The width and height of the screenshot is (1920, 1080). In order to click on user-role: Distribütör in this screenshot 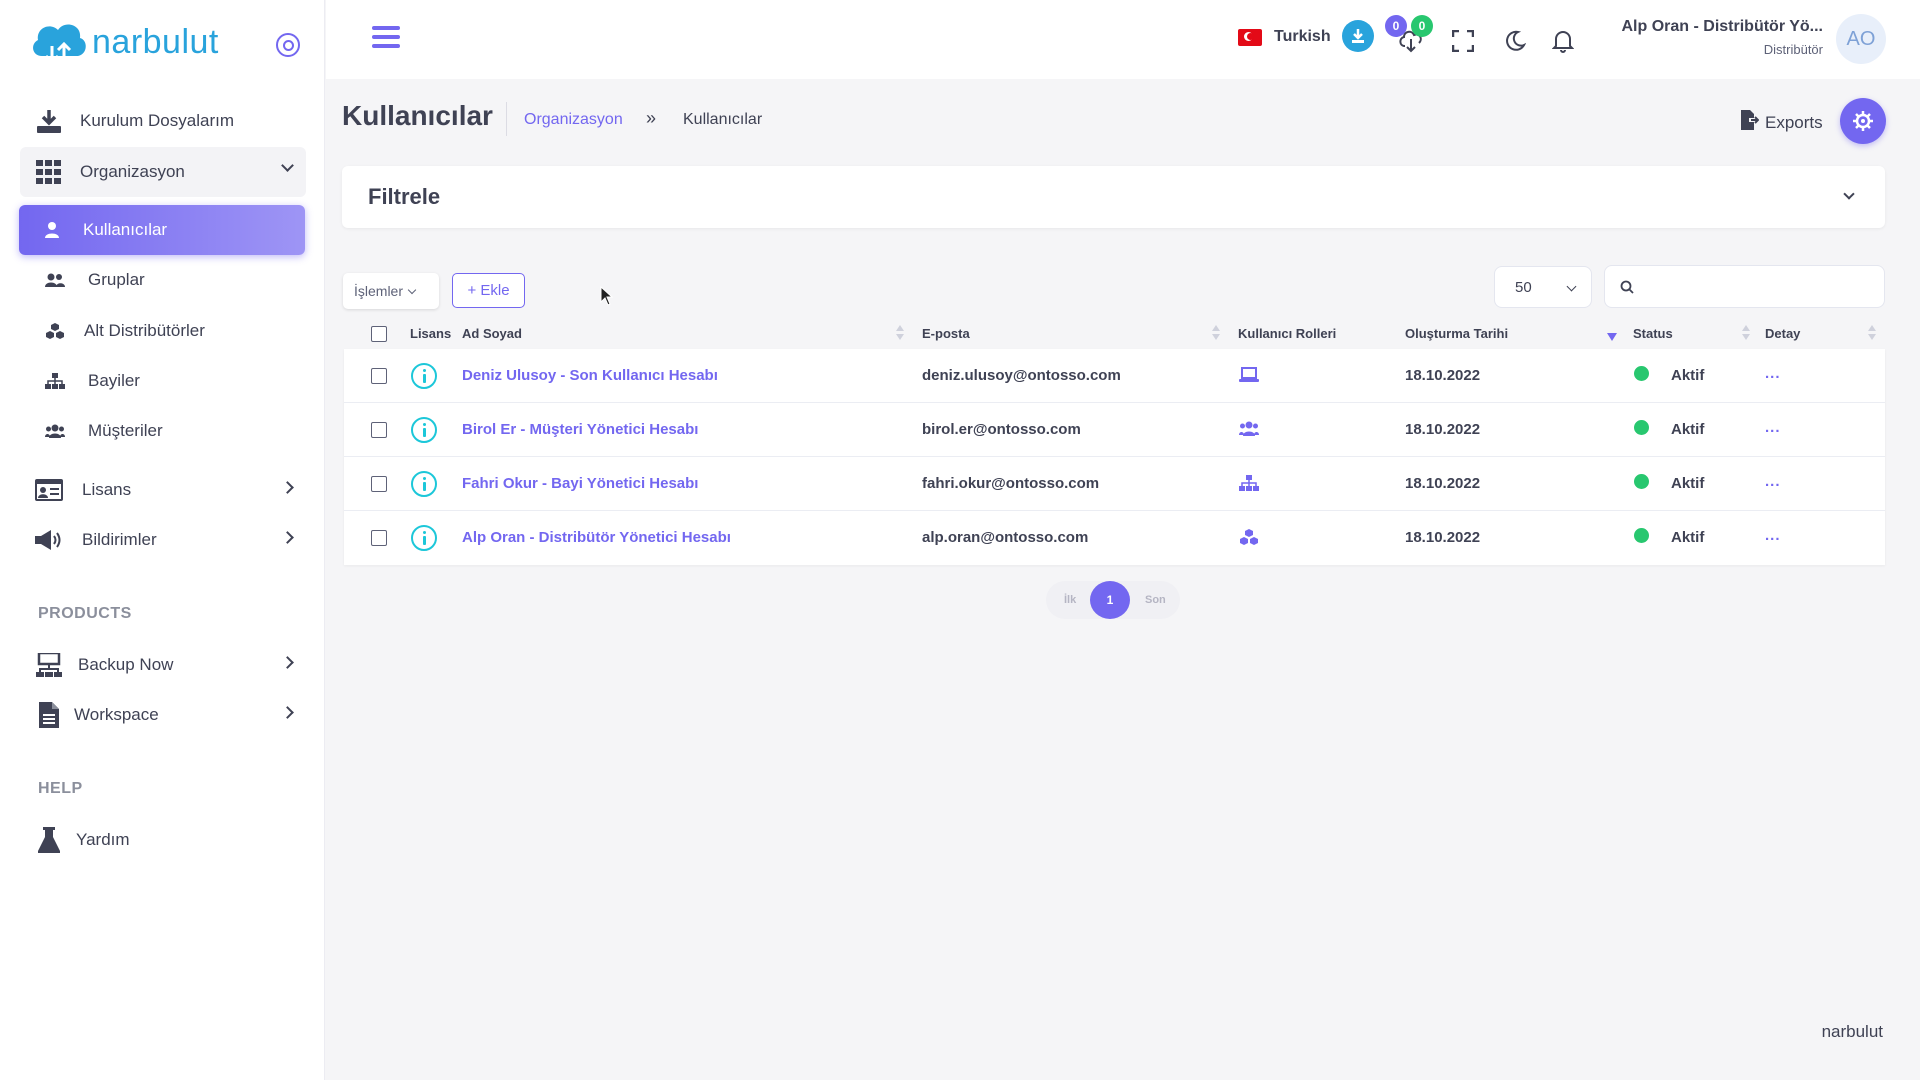, I will do `click(1793, 49)`.